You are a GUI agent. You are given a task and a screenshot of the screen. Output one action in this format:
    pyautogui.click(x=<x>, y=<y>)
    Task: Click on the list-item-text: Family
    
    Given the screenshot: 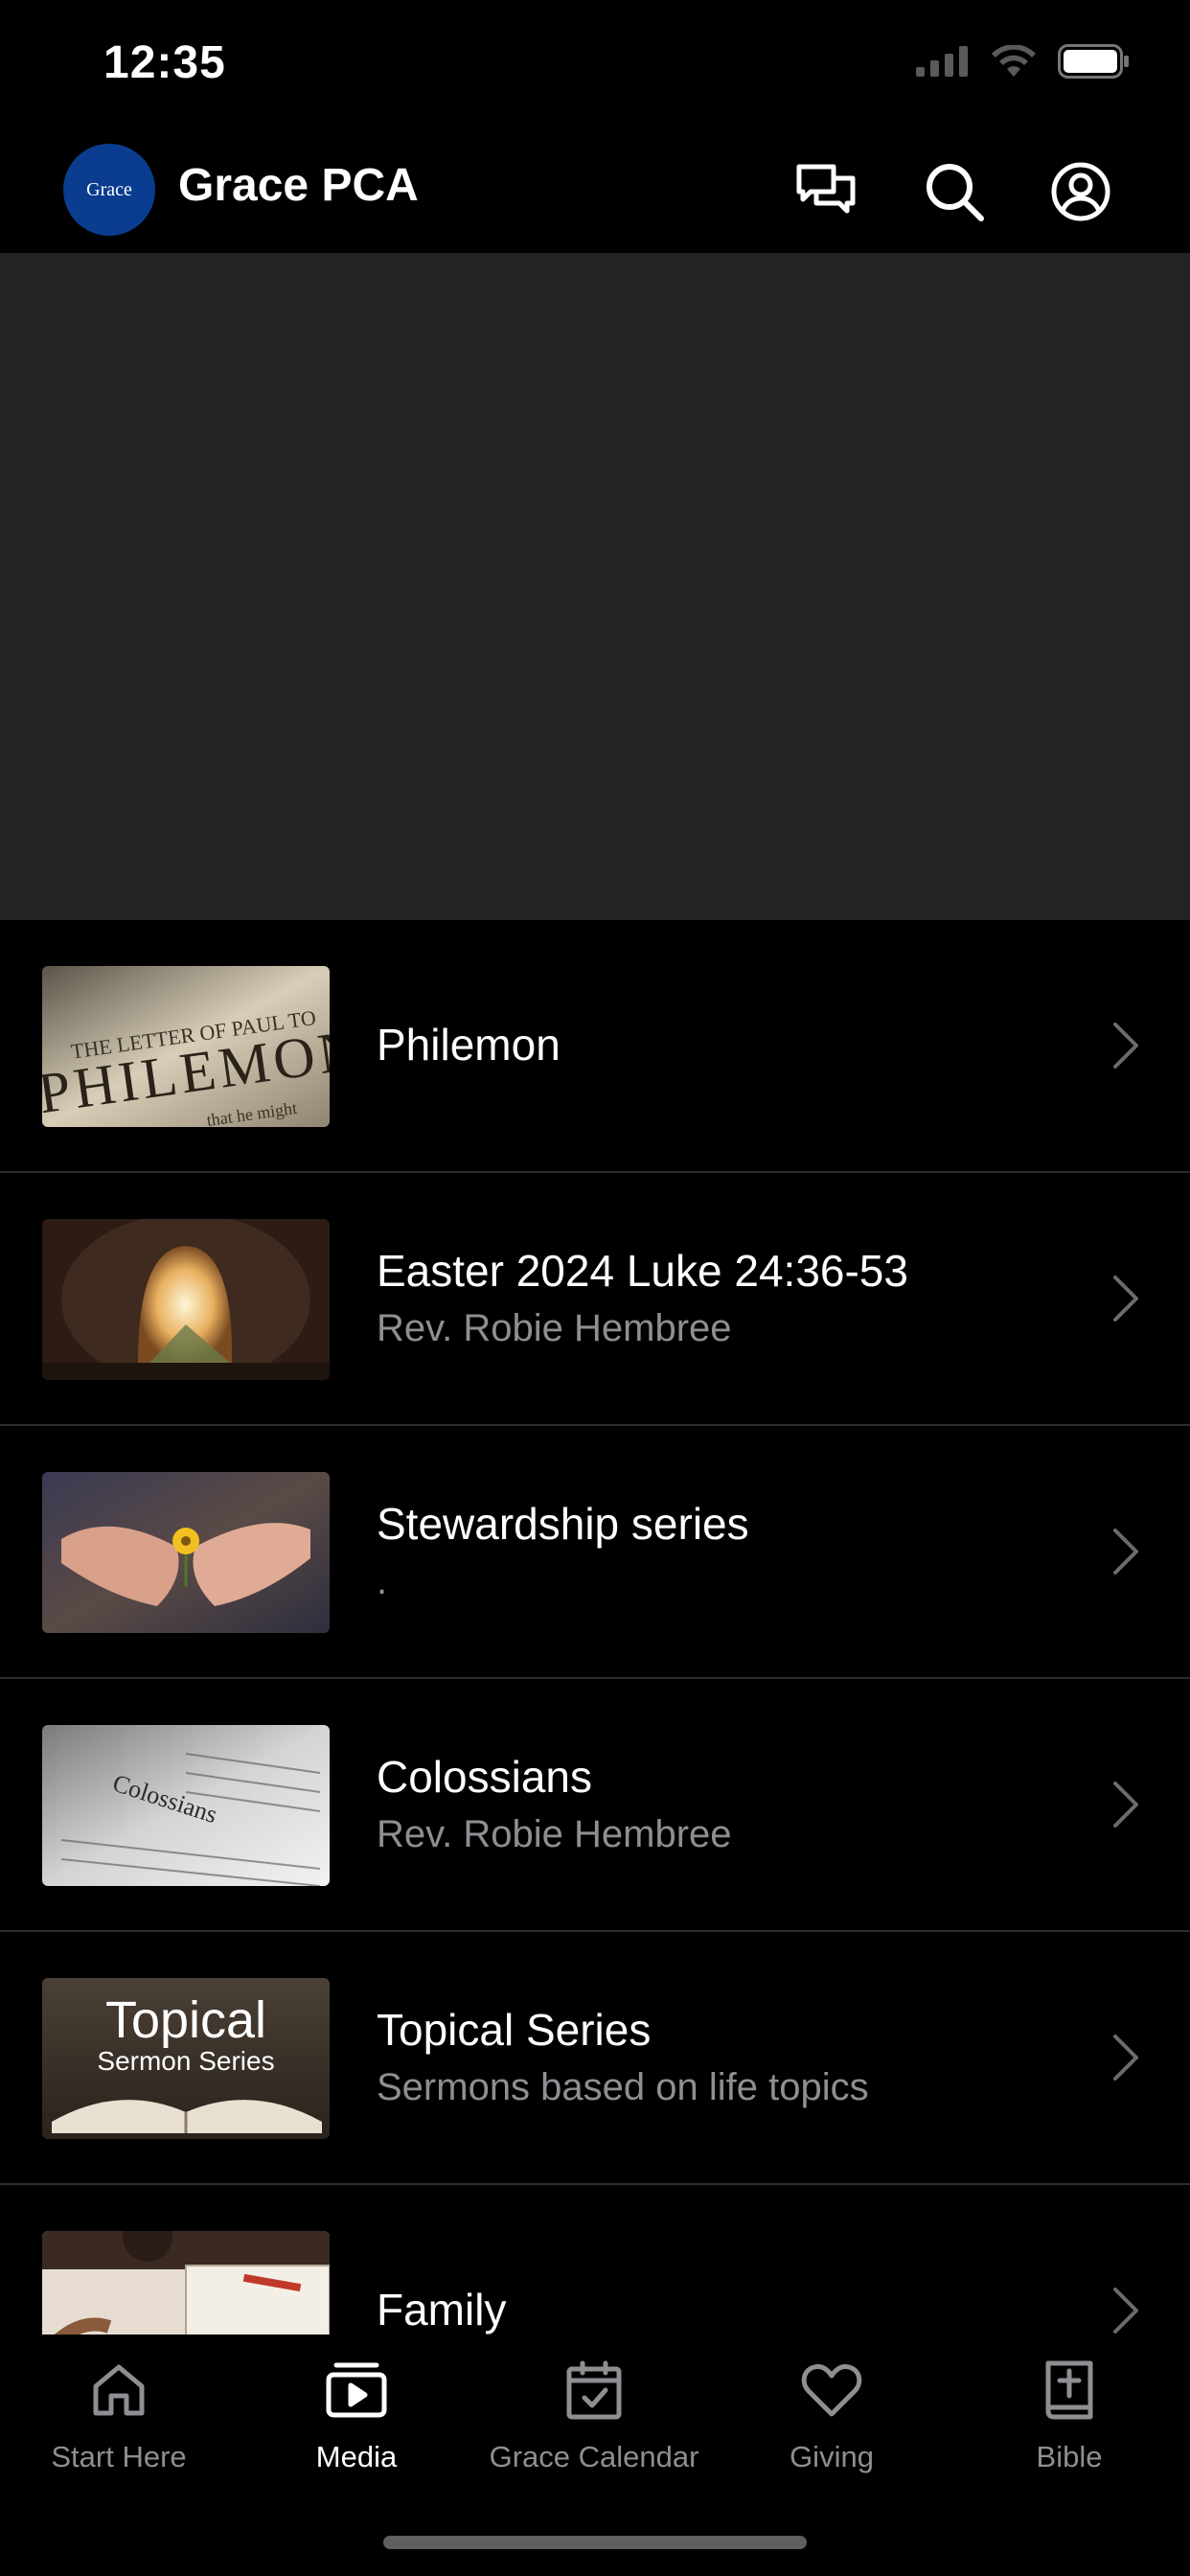 What is the action you would take?
    pyautogui.click(x=726, y=2259)
    